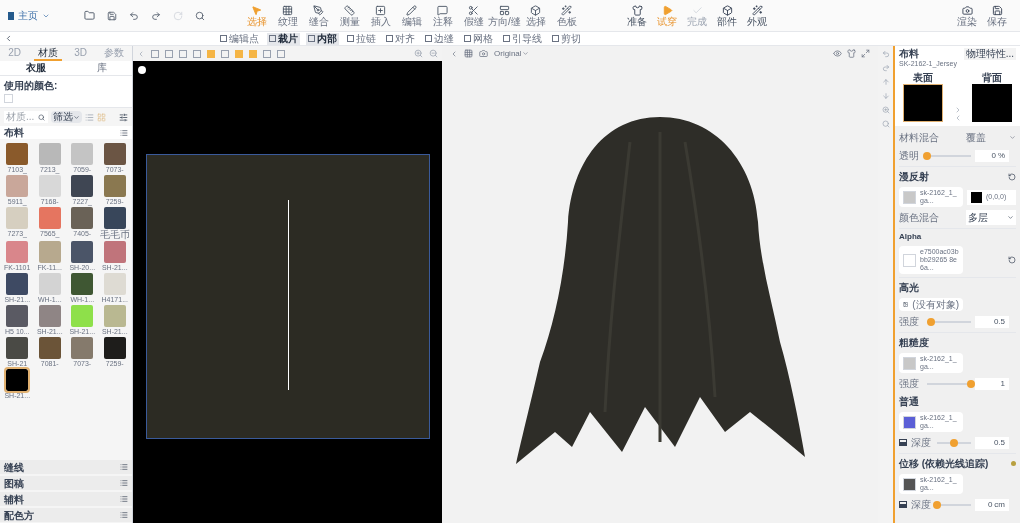  I want to click on texture-slot: (没有对象), so click(931, 304).